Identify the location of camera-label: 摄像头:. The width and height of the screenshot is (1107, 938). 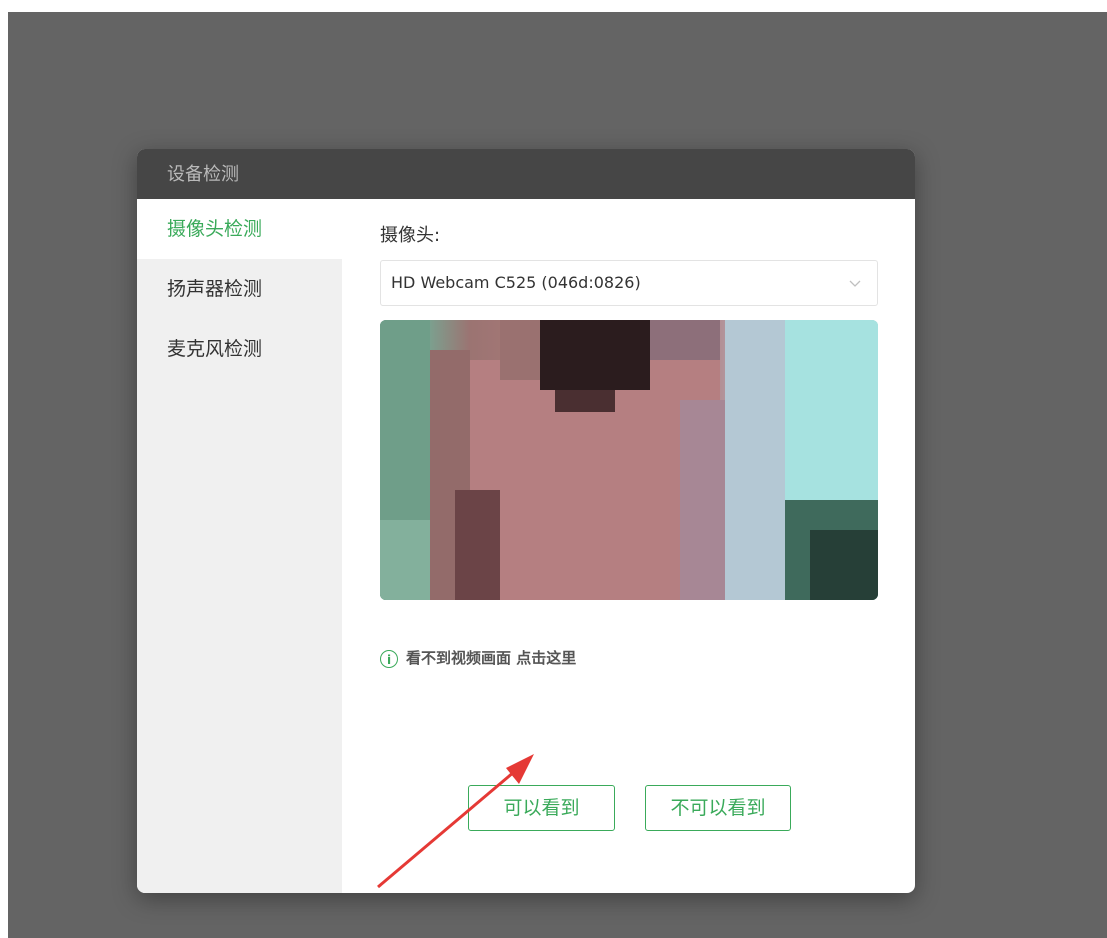
(410, 235).